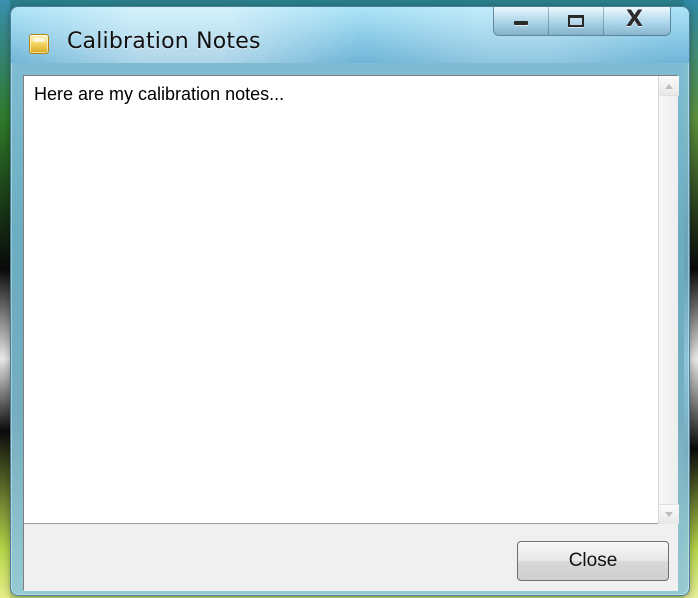  What do you see at coordinates (351, 557) in the screenshot?
I see `dialog-footer: Close` at bounding box center [351, 557].